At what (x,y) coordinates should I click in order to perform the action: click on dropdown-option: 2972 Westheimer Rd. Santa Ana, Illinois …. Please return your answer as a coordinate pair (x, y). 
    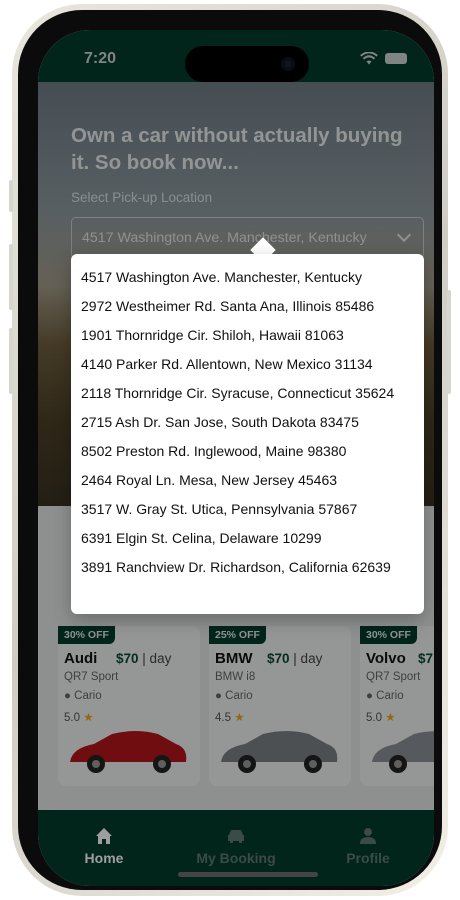
    Looking at the image, I should click on (247, 306).